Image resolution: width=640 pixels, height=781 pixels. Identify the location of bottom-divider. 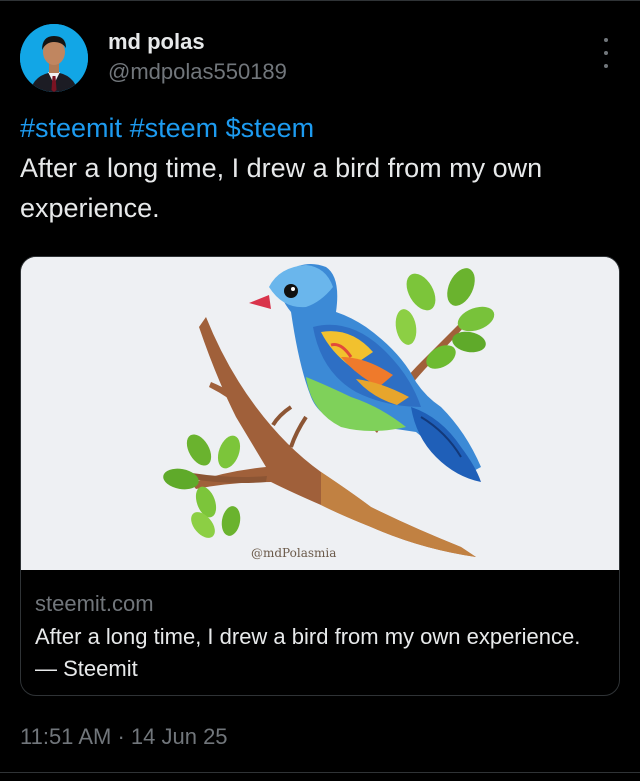
(320, 772).